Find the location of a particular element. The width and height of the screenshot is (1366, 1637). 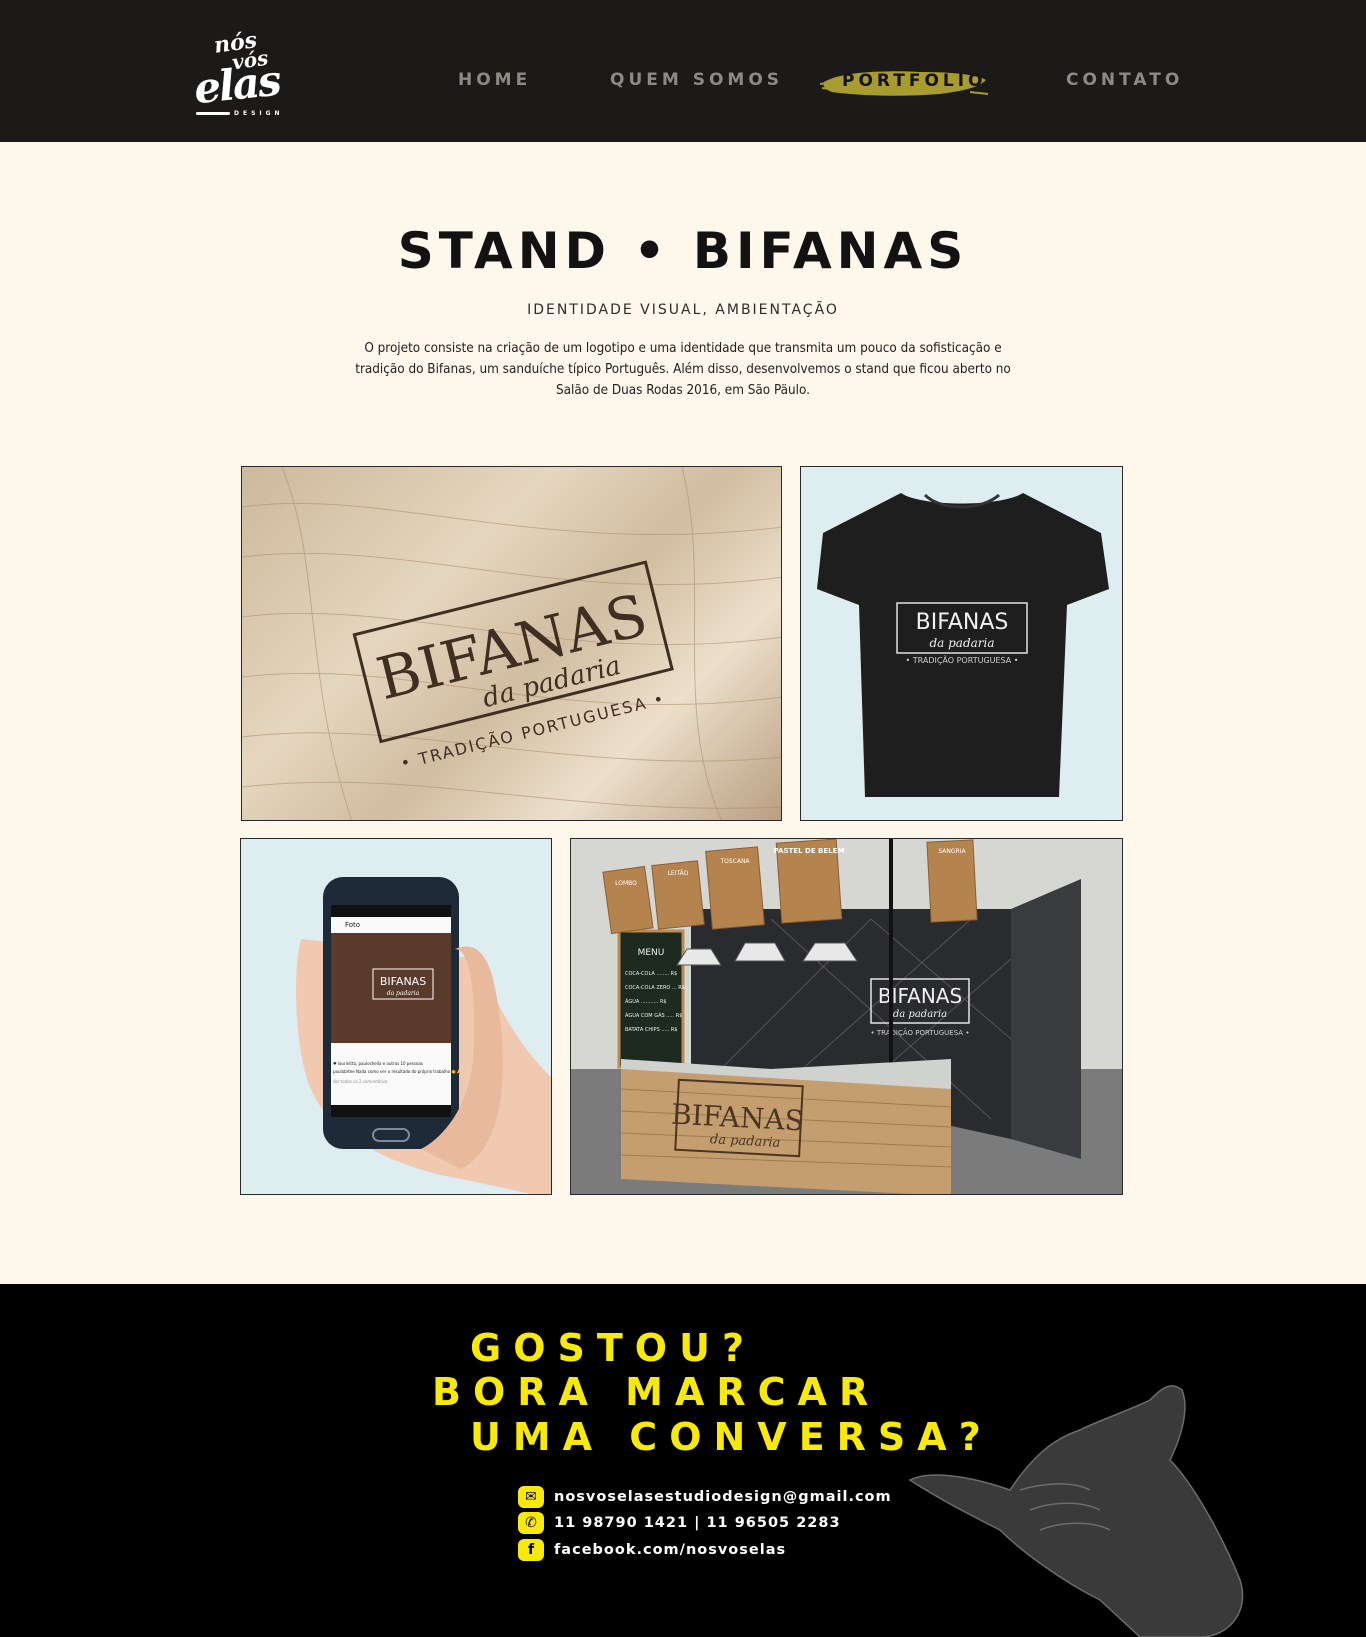

whatsapp-icon: ✆ is located at coordinates (531, 1523).